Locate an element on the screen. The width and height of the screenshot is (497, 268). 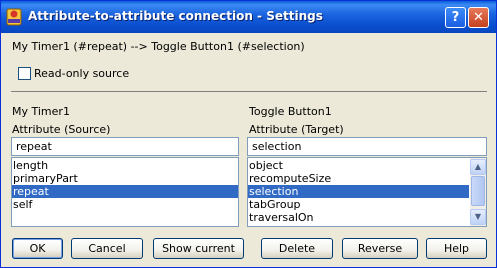
list-item: object is located at coordinates (358, 165).